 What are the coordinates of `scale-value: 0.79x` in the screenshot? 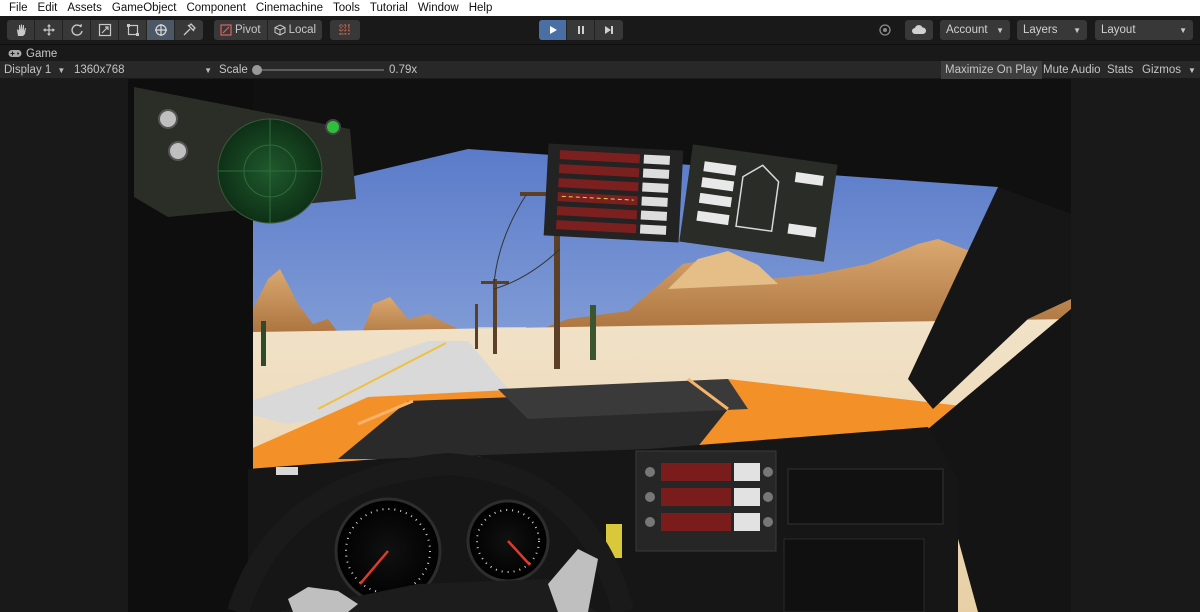 It's located at (403, 70).